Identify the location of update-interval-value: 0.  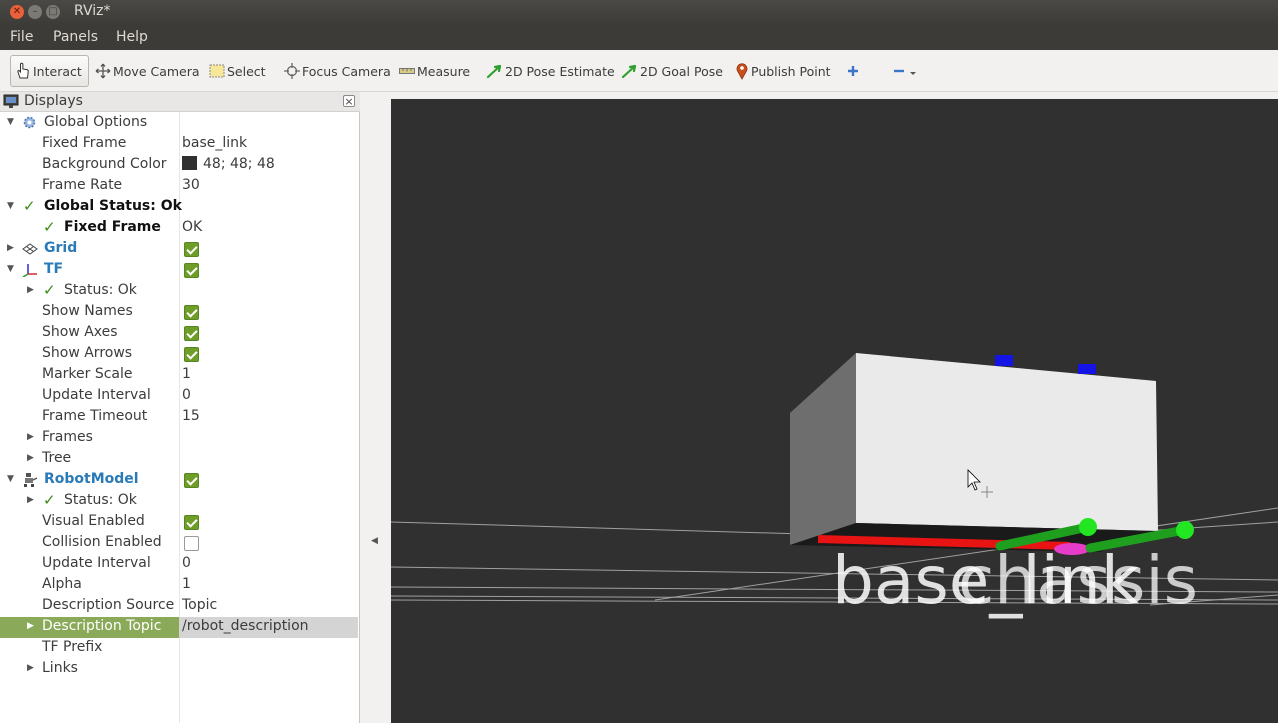
(186, 395).